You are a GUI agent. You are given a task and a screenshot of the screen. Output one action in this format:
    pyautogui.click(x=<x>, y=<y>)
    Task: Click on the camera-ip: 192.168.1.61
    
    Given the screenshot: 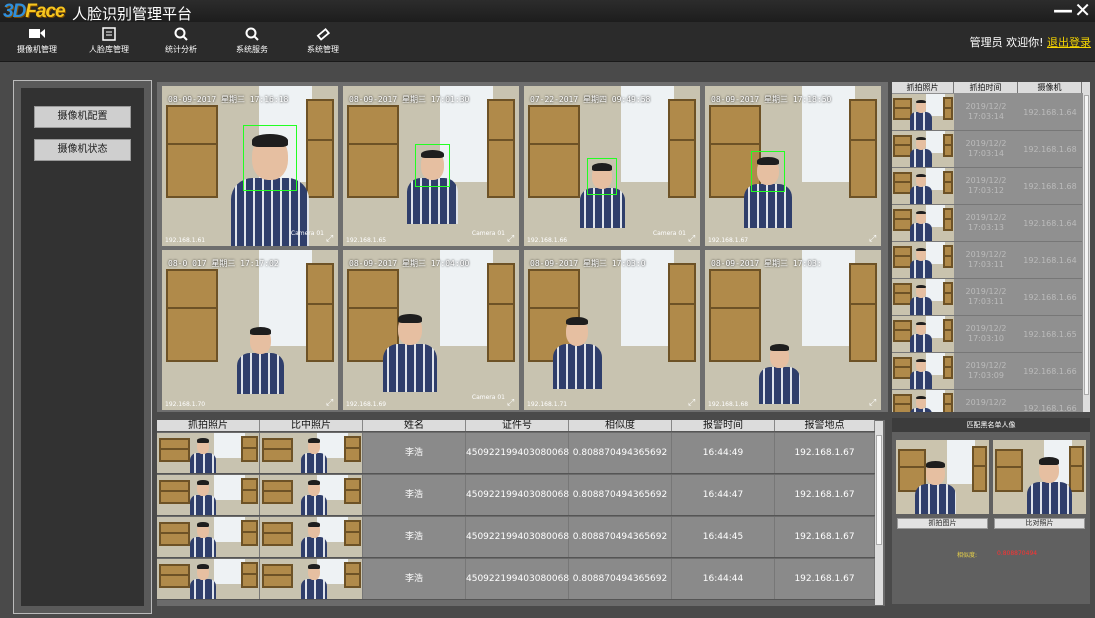 What is the action you would take?
    pyautogui.click(x=185, y=240)
    